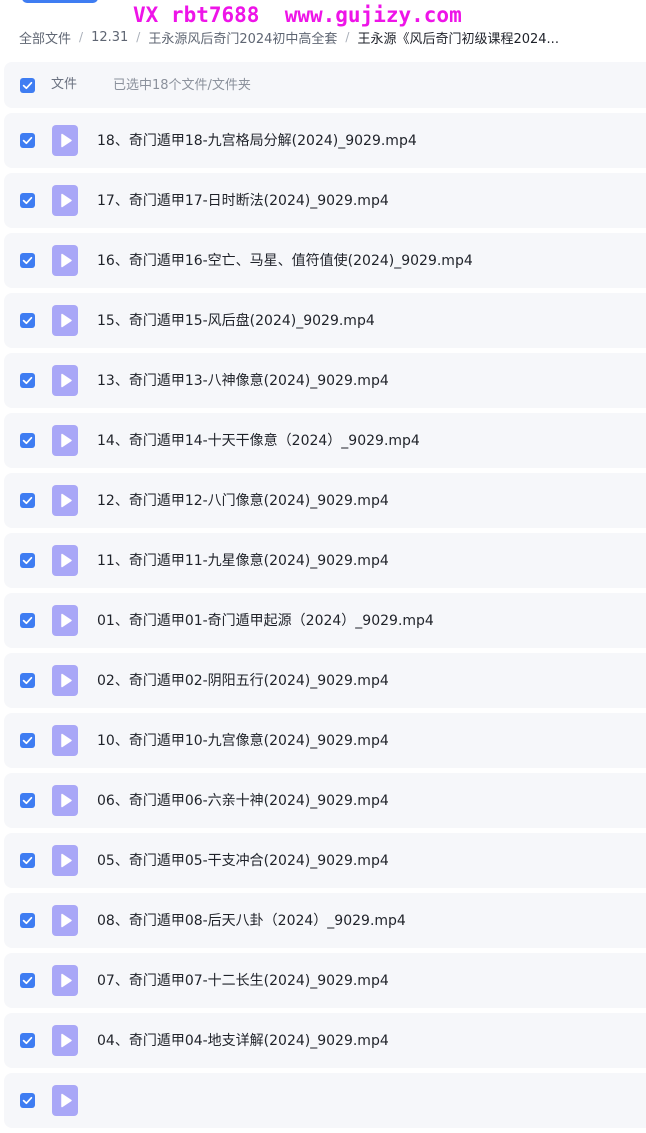 This screenshot has width=646, height=1133. I want to click on file-row: 12、奇门遁甲12-八门像意(2024)_9029.mp4, so click(325, 500).